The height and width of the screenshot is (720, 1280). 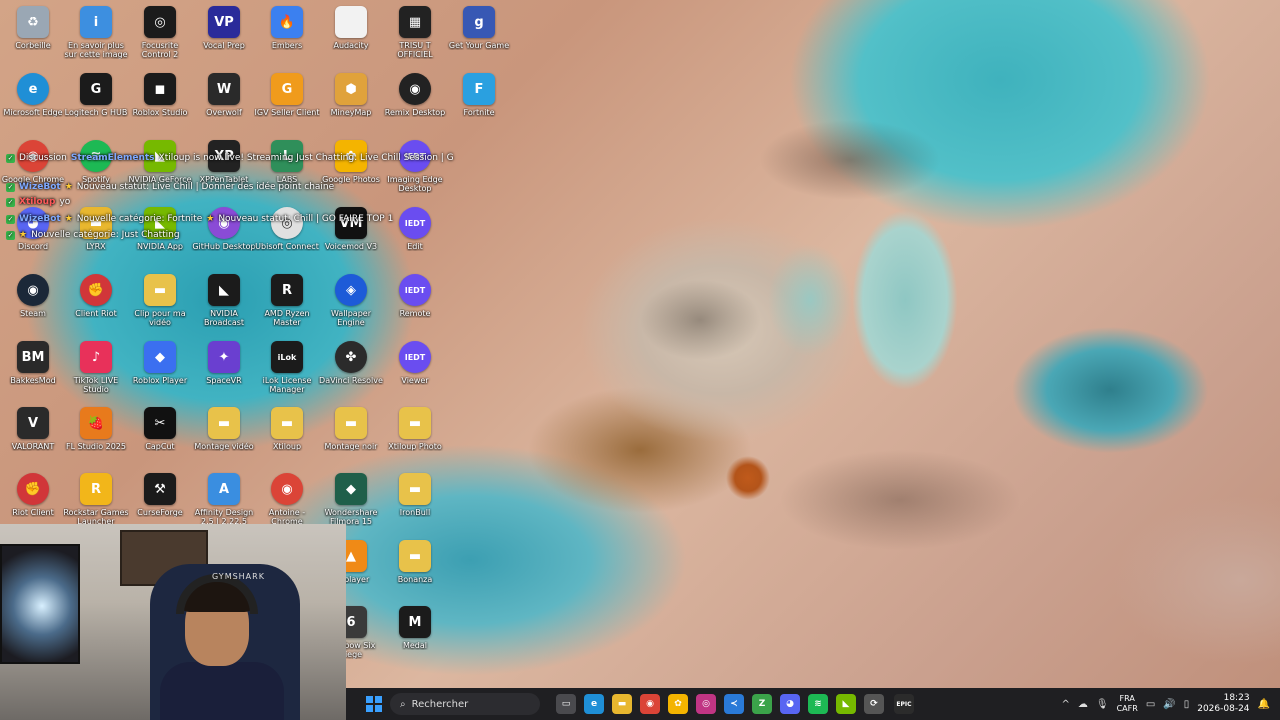 I want to click on desktop-icon-iedt4: IEDT Viewer, so click(x=415, y=374).